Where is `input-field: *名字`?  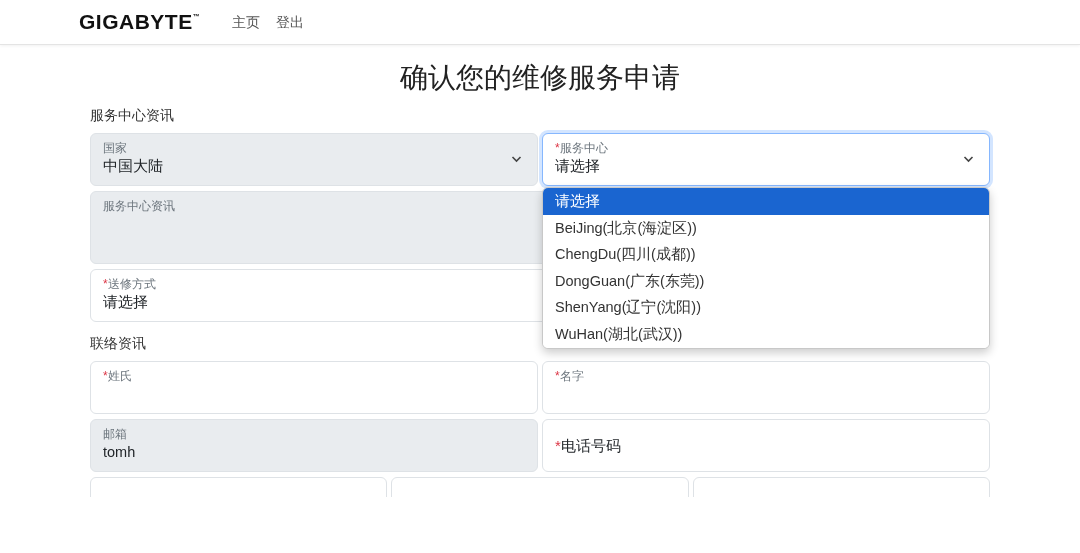
input-field: *名字 is located at coordinates (766, 387).